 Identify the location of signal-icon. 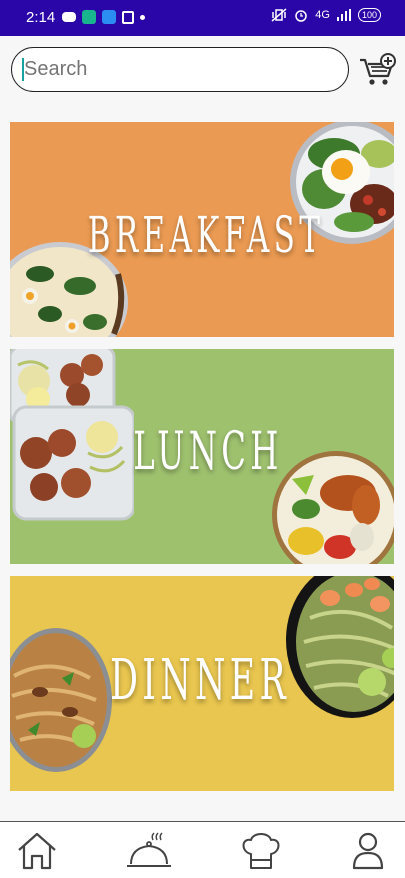
(343, 15).